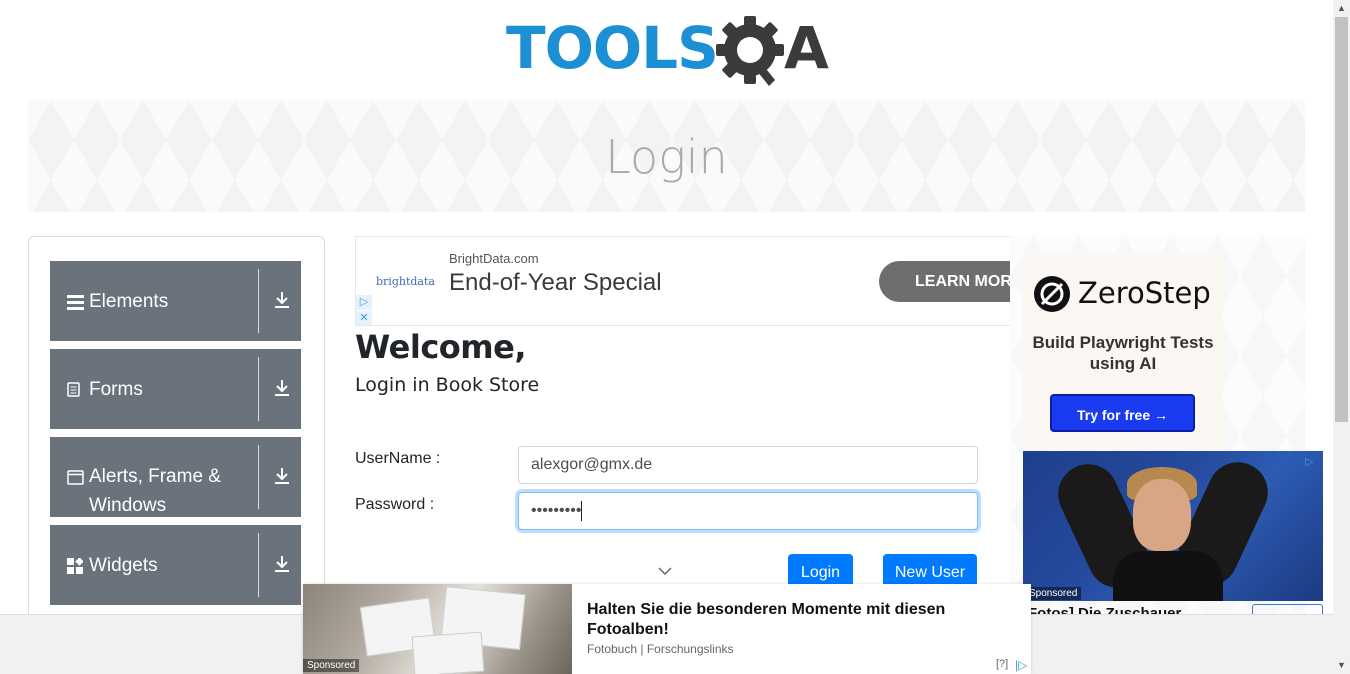 The image size is (1350, 674). Describe the element at coordinates (612, 48) in the screenshot. I see `logo-text: TOOLS` at that location.